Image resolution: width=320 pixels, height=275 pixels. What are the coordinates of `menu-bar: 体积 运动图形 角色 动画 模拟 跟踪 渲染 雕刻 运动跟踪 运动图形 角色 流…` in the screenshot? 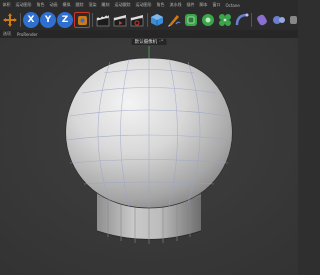 It's located at (149, 5).